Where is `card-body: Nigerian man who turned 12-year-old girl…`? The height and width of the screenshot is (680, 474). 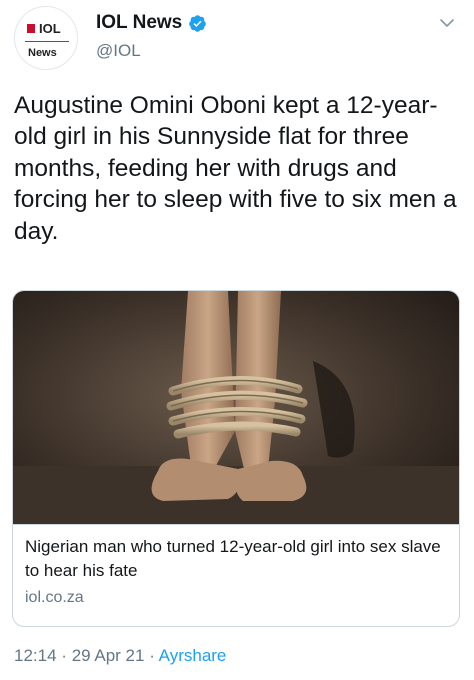 card-body: Nigerian man who turned 12-year-old girl… is located at coordinates (236, 575).